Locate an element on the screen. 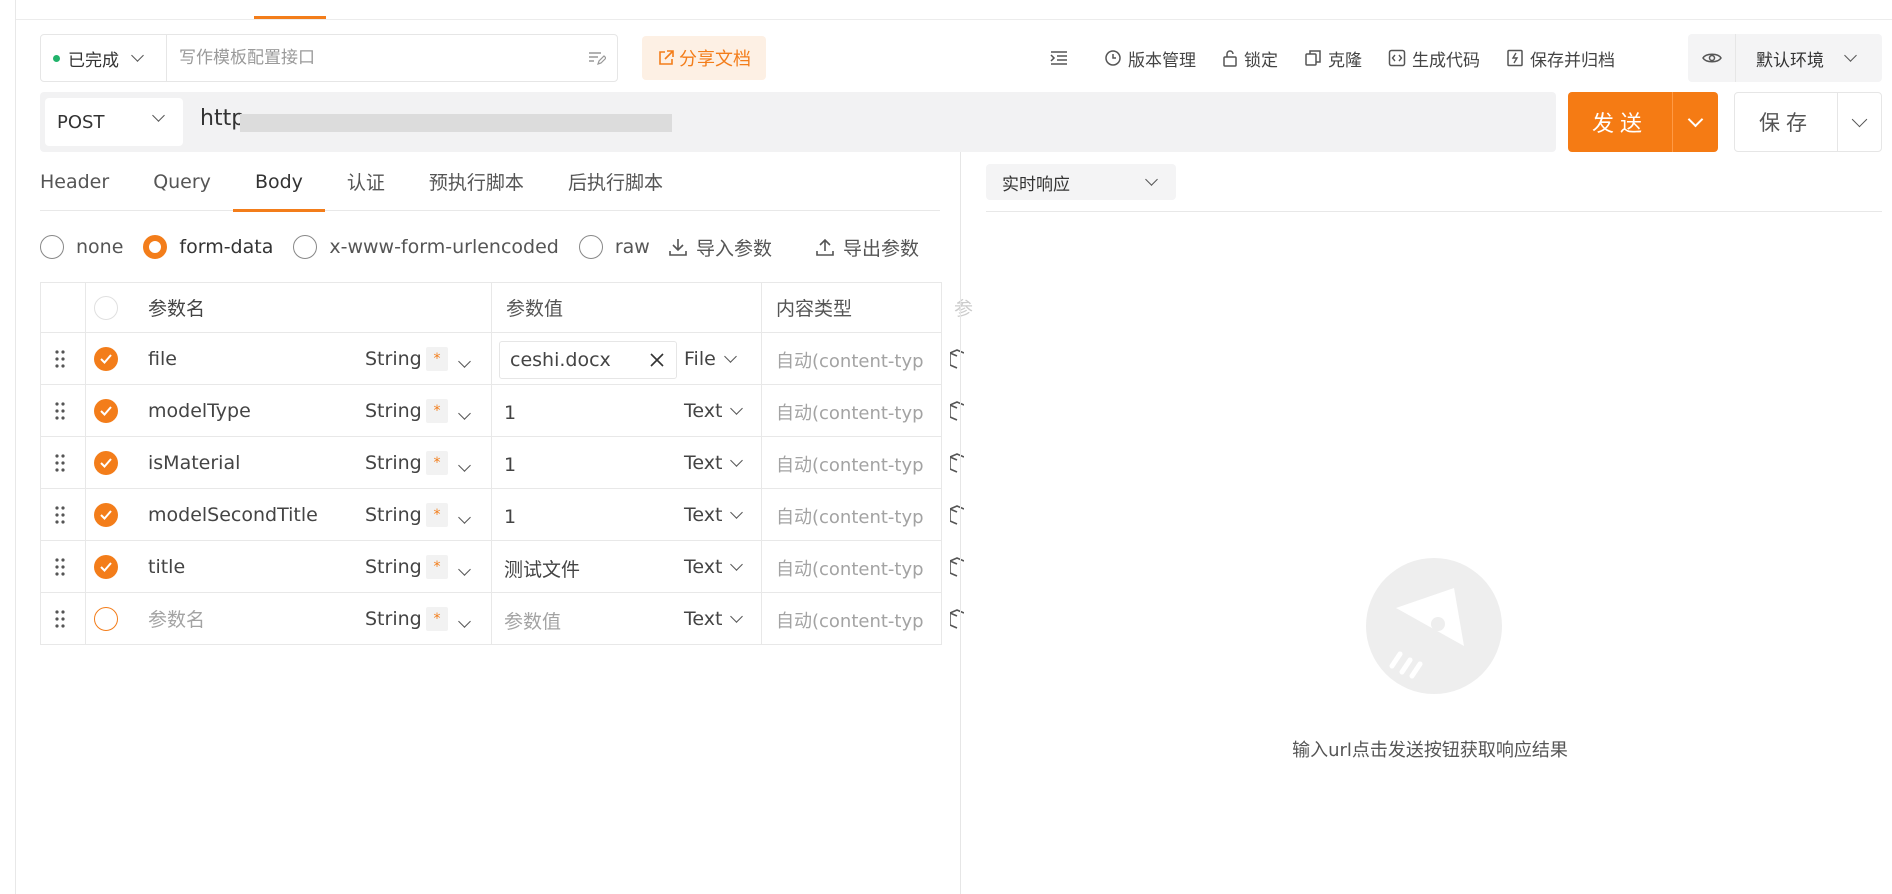 This screenshot has width=1892, height=894. collapse-button is located at coordinates (1062, 58).